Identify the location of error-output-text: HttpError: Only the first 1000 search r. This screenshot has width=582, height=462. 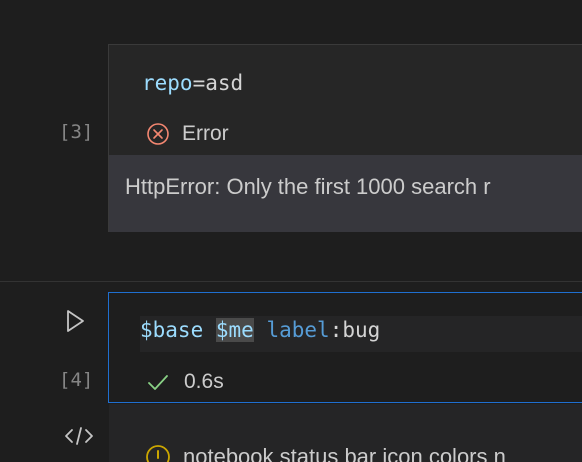
(308, 186).